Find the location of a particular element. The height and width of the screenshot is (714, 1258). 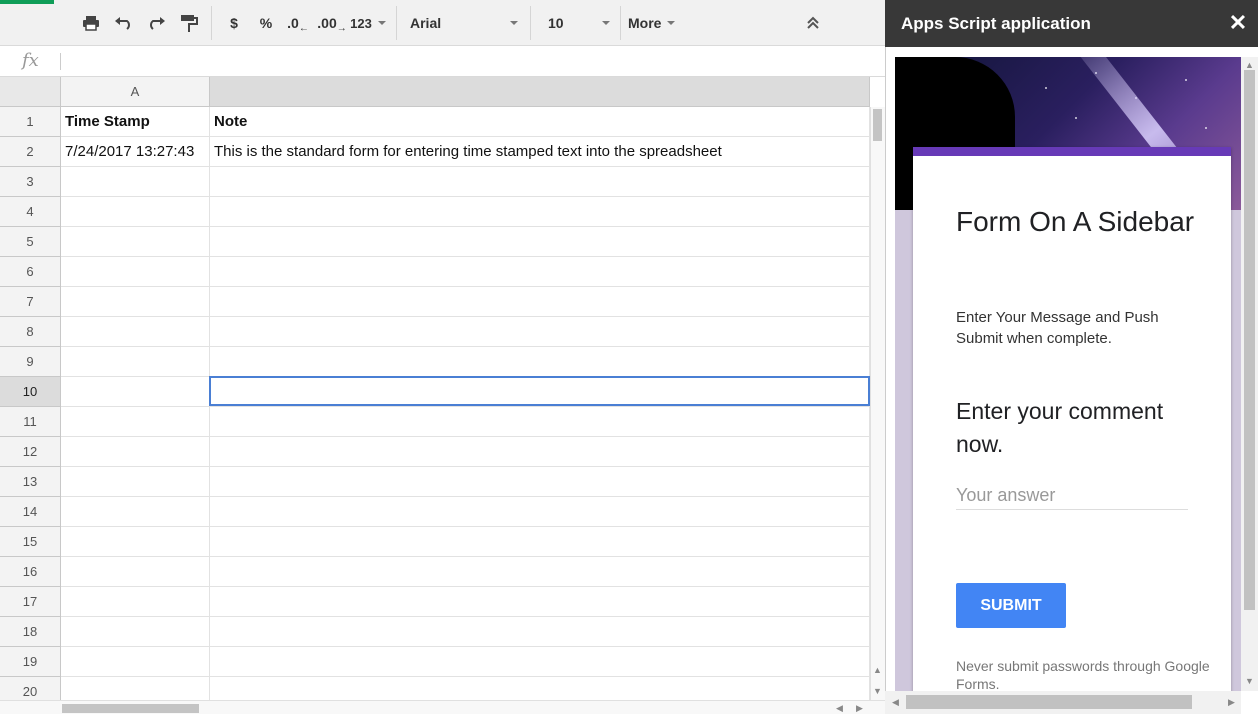

row-header: 6 is located at coordinates (30, 272).